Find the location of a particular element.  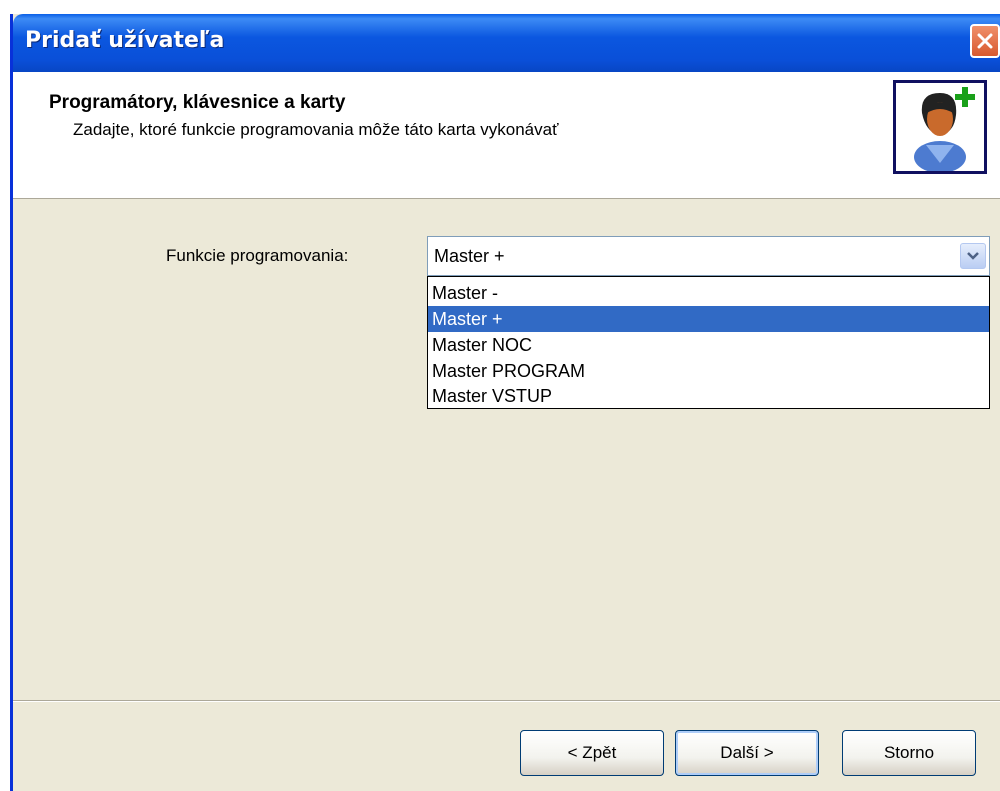

back-button: < Zpět is located at coordinates (592, 753).